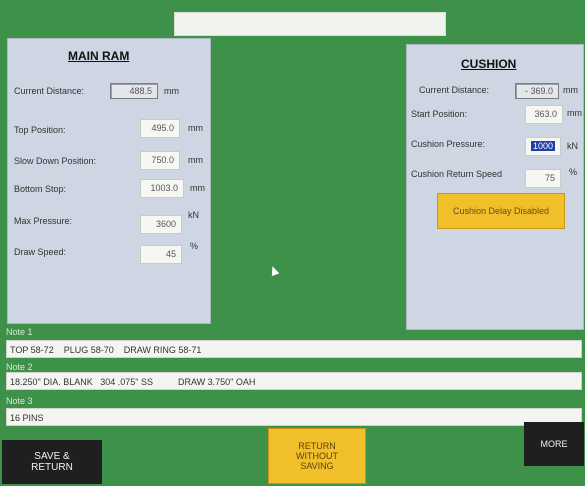 This screenshot has height=486, width=585. What do you see at coordinates (501, 211) in the screenshot?
I see `cushion-delay-button: Cushion Delay Disabled` at bounding box center [501, 211].